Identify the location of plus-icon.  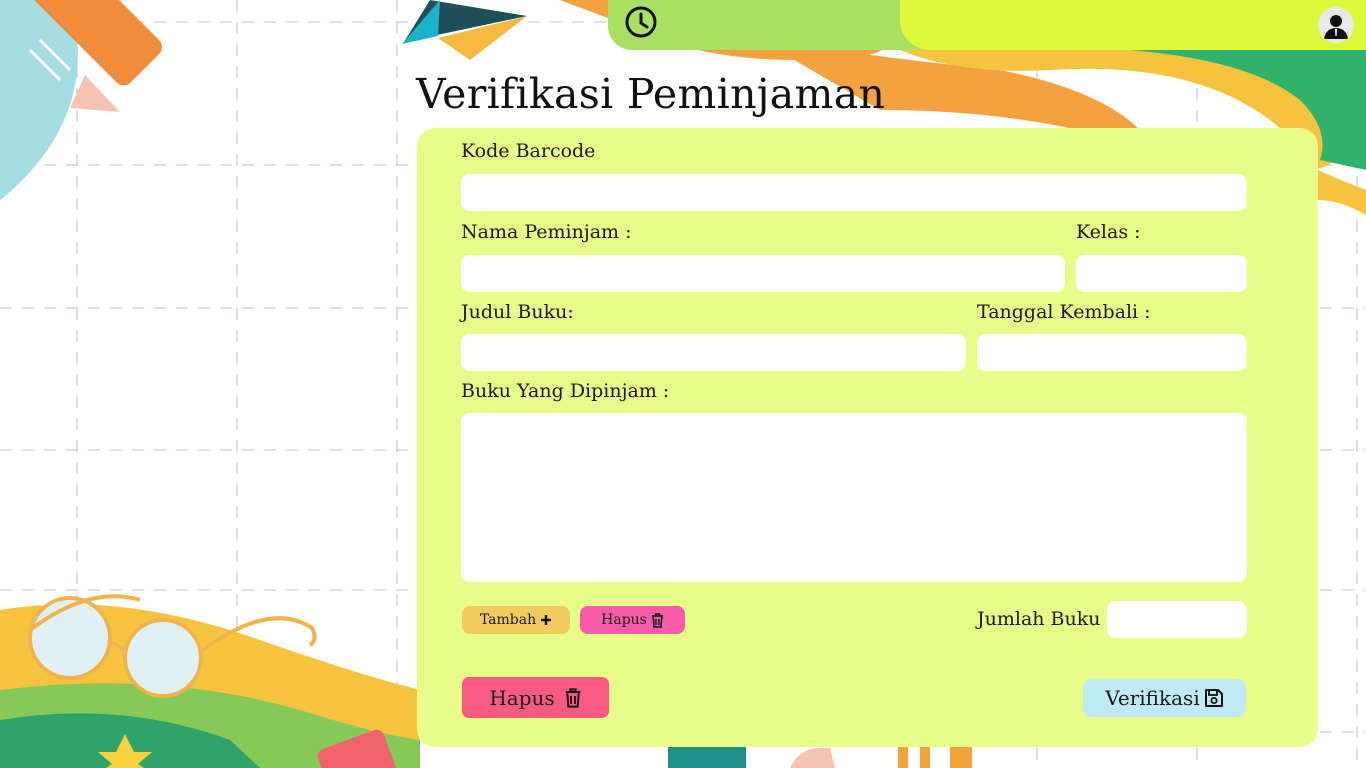
(546, 620).